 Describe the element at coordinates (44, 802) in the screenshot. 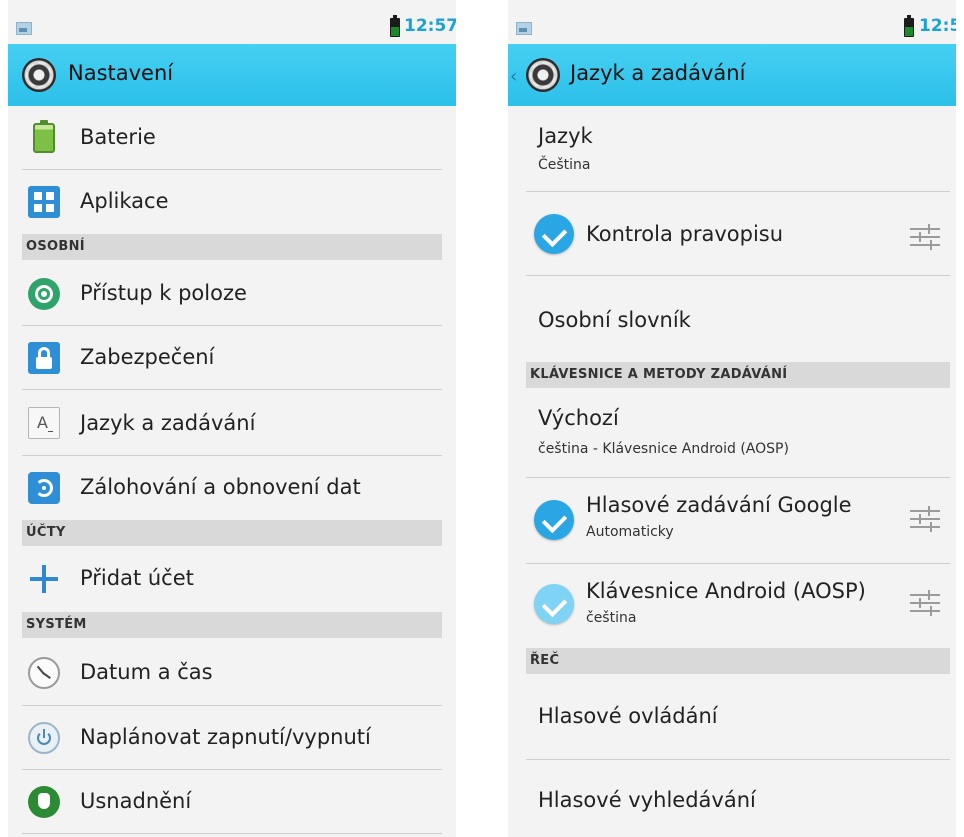

I see `accessibility-icon` at that location.